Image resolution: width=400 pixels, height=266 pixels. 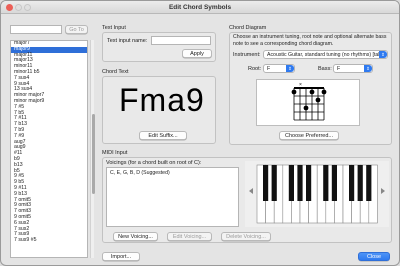 What do you see at coordinates (197, 53) in the screenshot?
I see `apply-button: Apply` at bounding box center [197, 53].